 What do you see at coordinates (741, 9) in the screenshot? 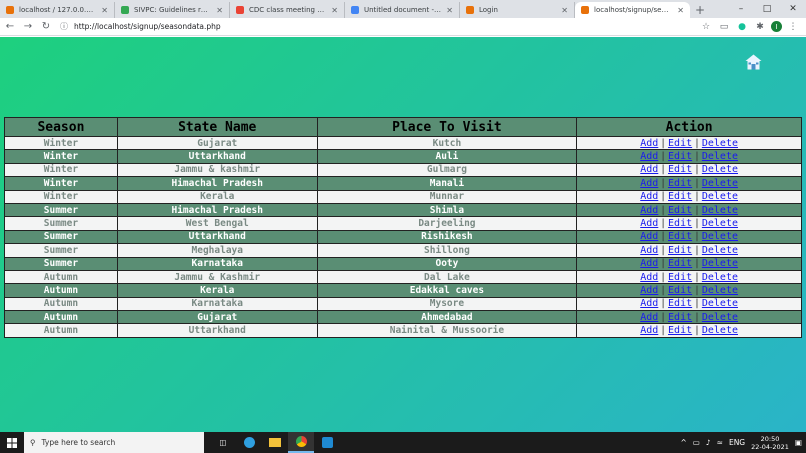
I see `minimize-icon: –` at bounding box center [741, 9].